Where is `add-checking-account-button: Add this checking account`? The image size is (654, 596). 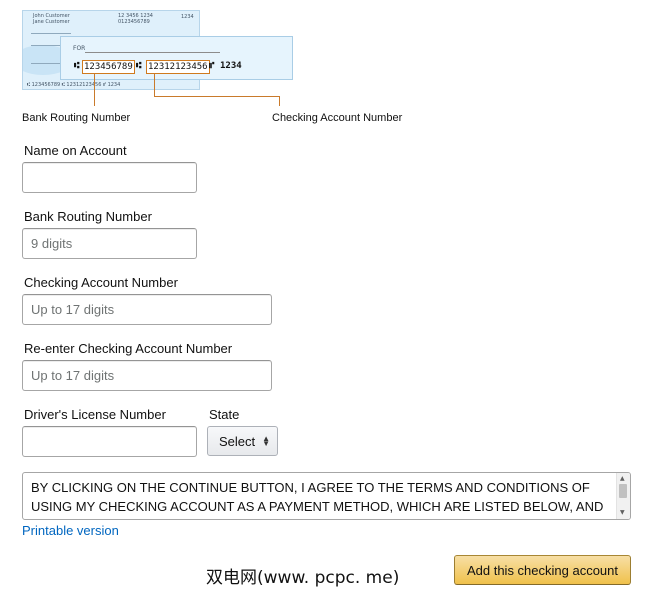 add-checking-account-button: Add this checking account is located at coordinates (542, 570).